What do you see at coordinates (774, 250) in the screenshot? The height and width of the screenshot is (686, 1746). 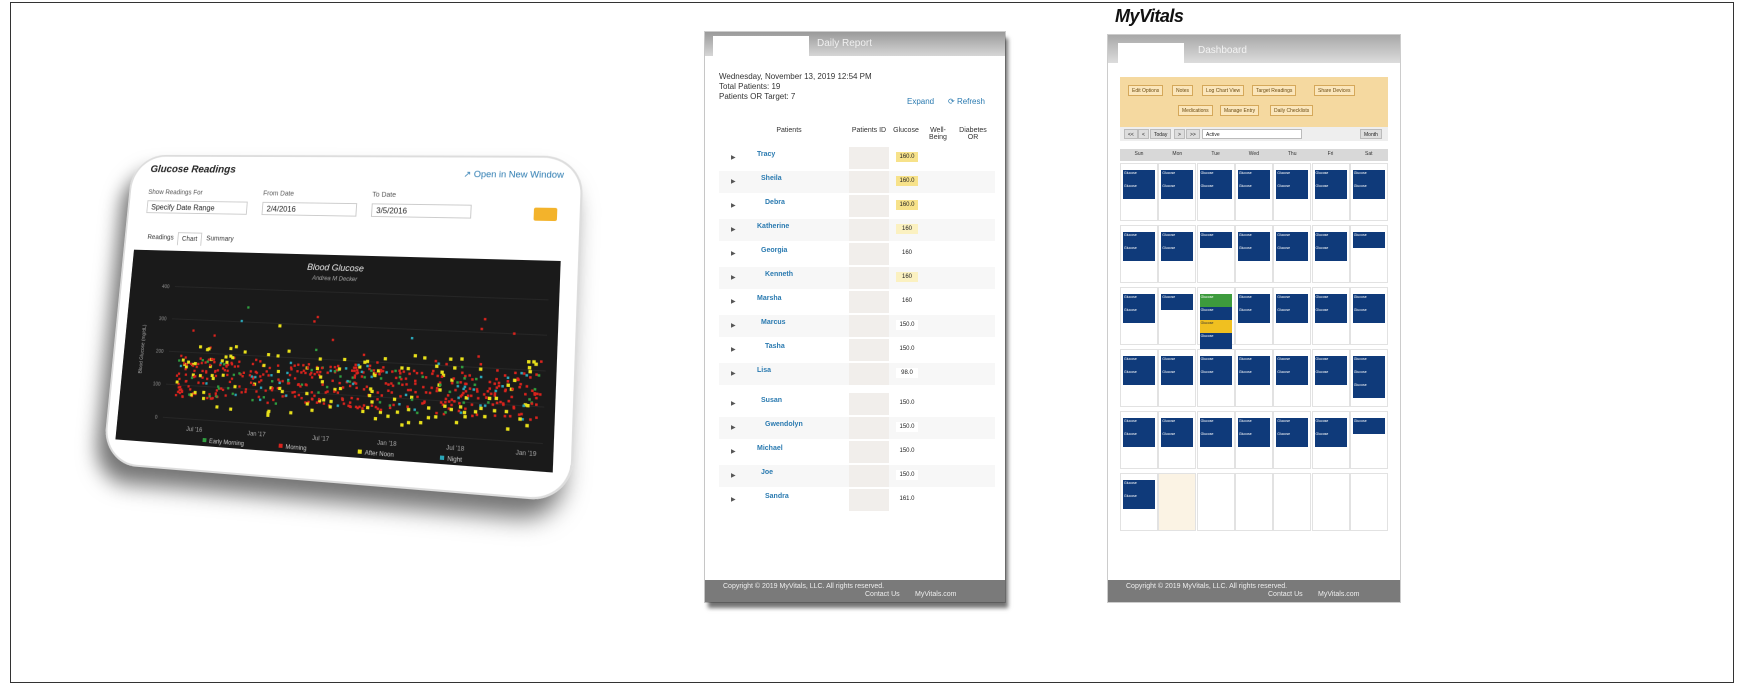 I see `patient-name: Georgia` at bounding box center [774, 250].